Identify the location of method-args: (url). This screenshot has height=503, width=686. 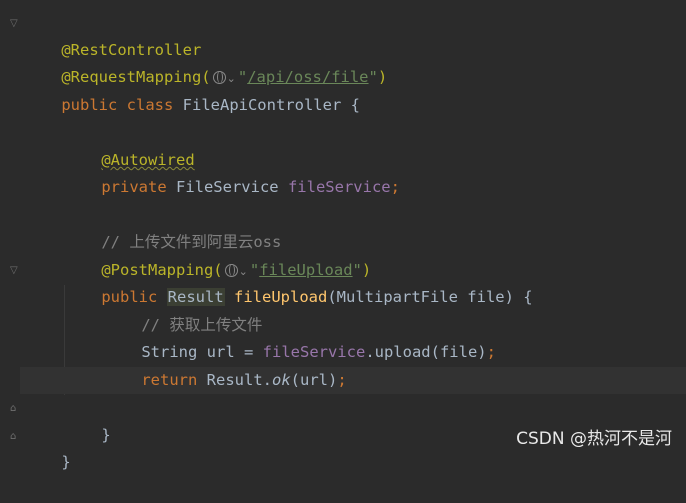
(314, 380).